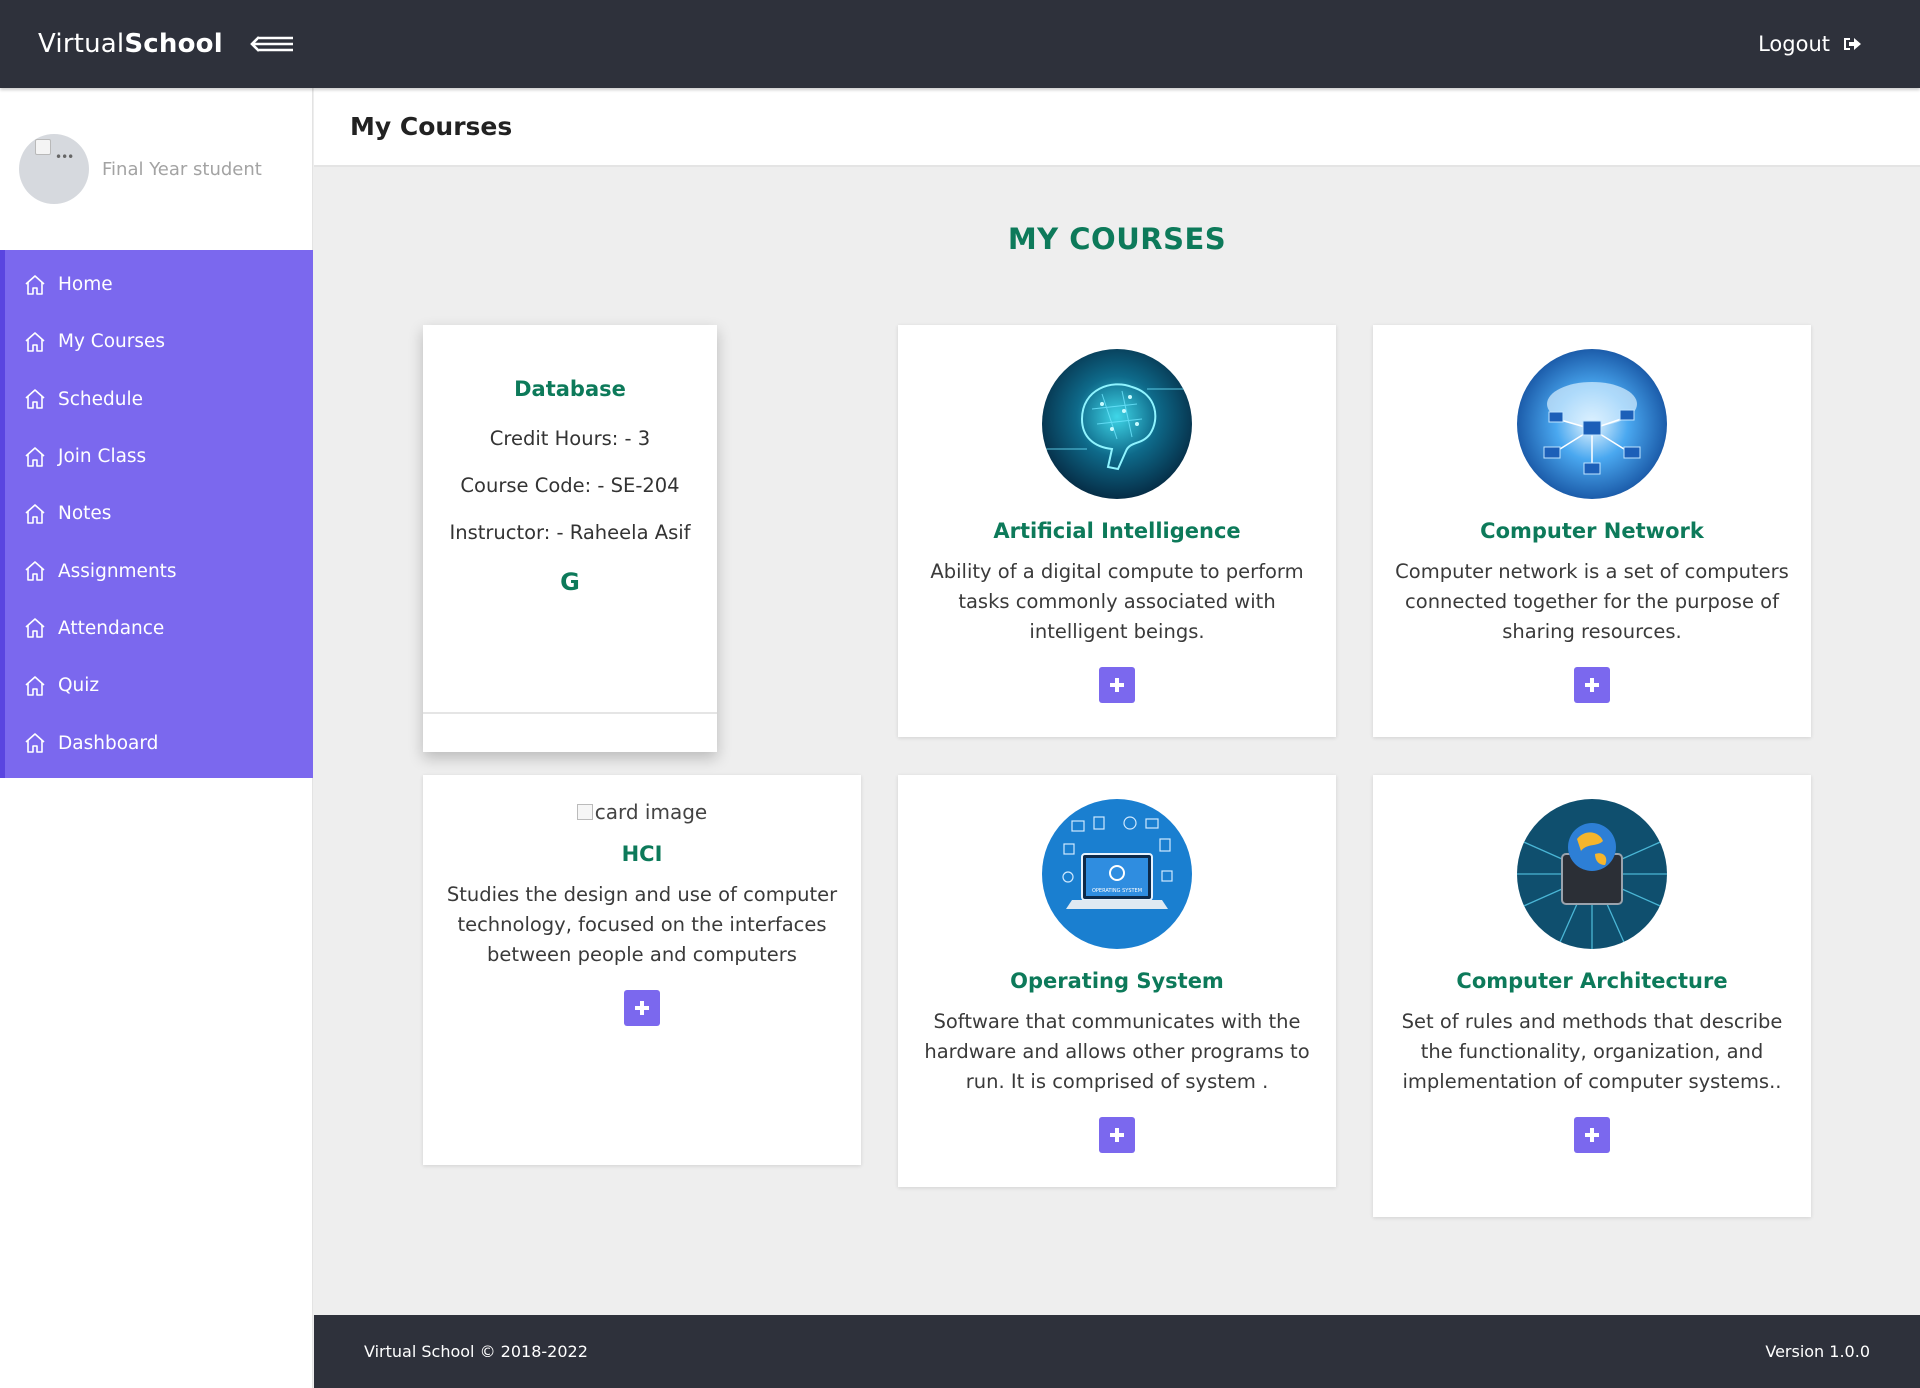 The width and height of the screenshot is (1920, 1388). Describe the element at coordinates (79, 686) in the screenshot. I see `sidebar-item-label: Quiz` at that location.